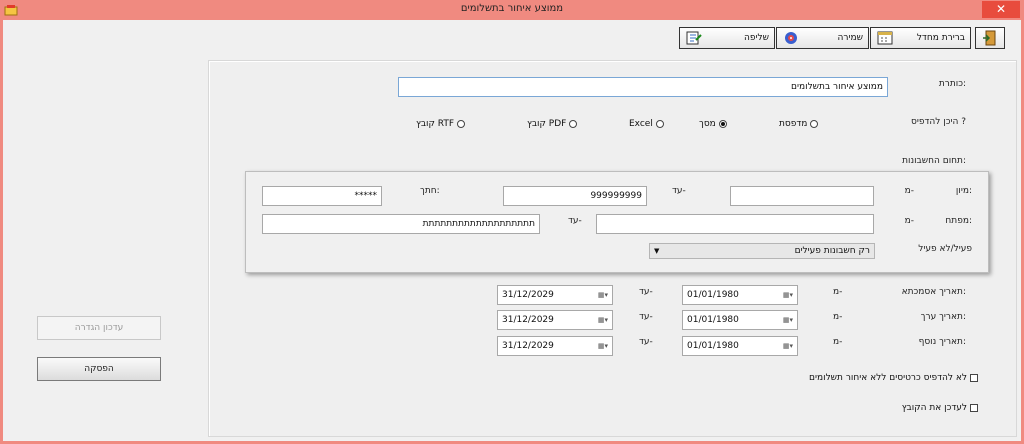  What do you see at coordinates (528, 320) in the screenshot?
I see `date-value-to-value: 31/12/2029` at bounding box center [528, 320].